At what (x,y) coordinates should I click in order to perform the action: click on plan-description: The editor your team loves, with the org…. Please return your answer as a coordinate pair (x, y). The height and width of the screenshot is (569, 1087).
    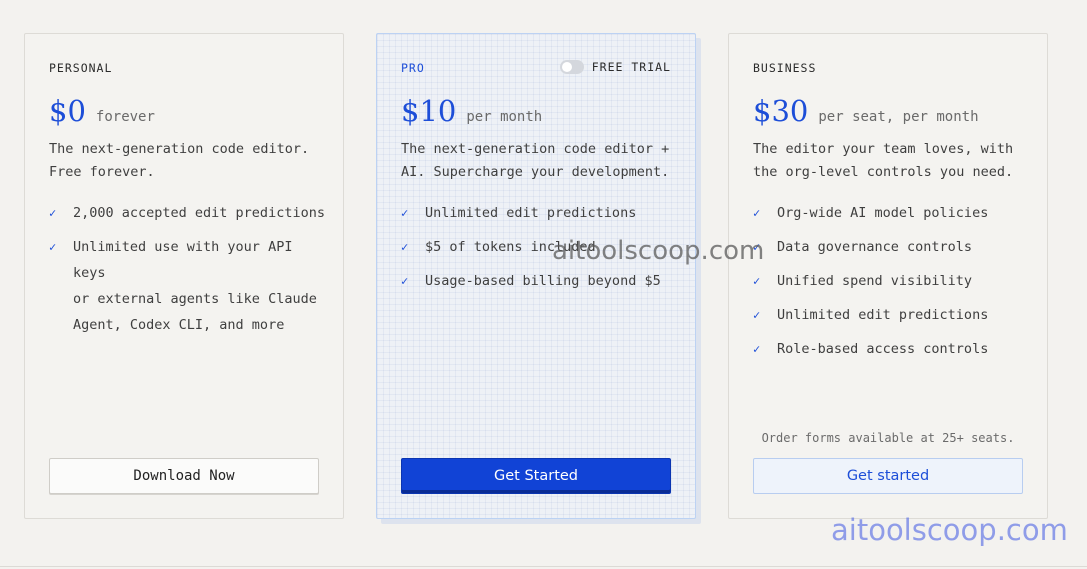
    Looking at the image, I should click on (893, 161).